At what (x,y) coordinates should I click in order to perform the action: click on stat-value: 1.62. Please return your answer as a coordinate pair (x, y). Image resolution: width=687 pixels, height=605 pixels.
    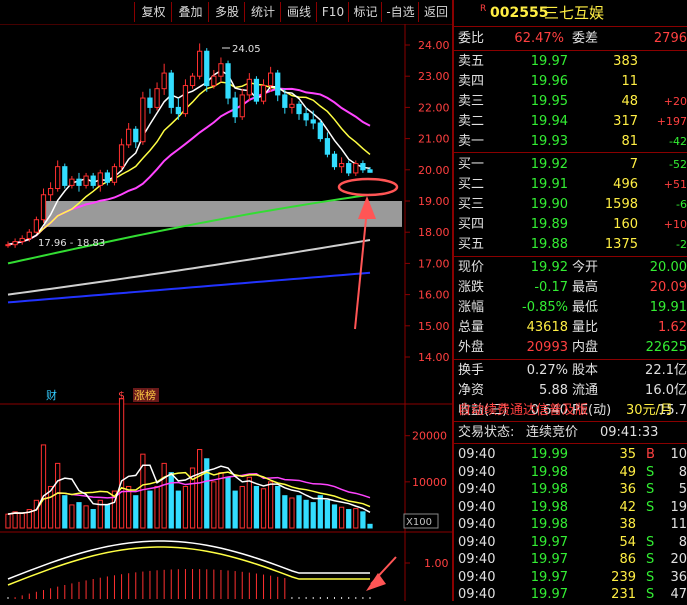
    Looking at the image, I should click on (672, 327).